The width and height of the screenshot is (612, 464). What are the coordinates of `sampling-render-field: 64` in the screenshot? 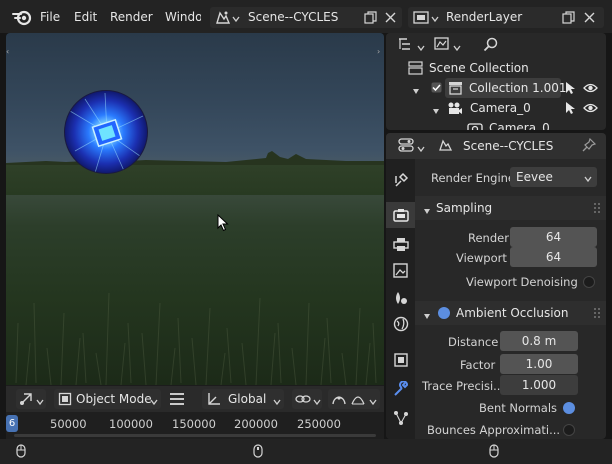 It's located at (553, 237).